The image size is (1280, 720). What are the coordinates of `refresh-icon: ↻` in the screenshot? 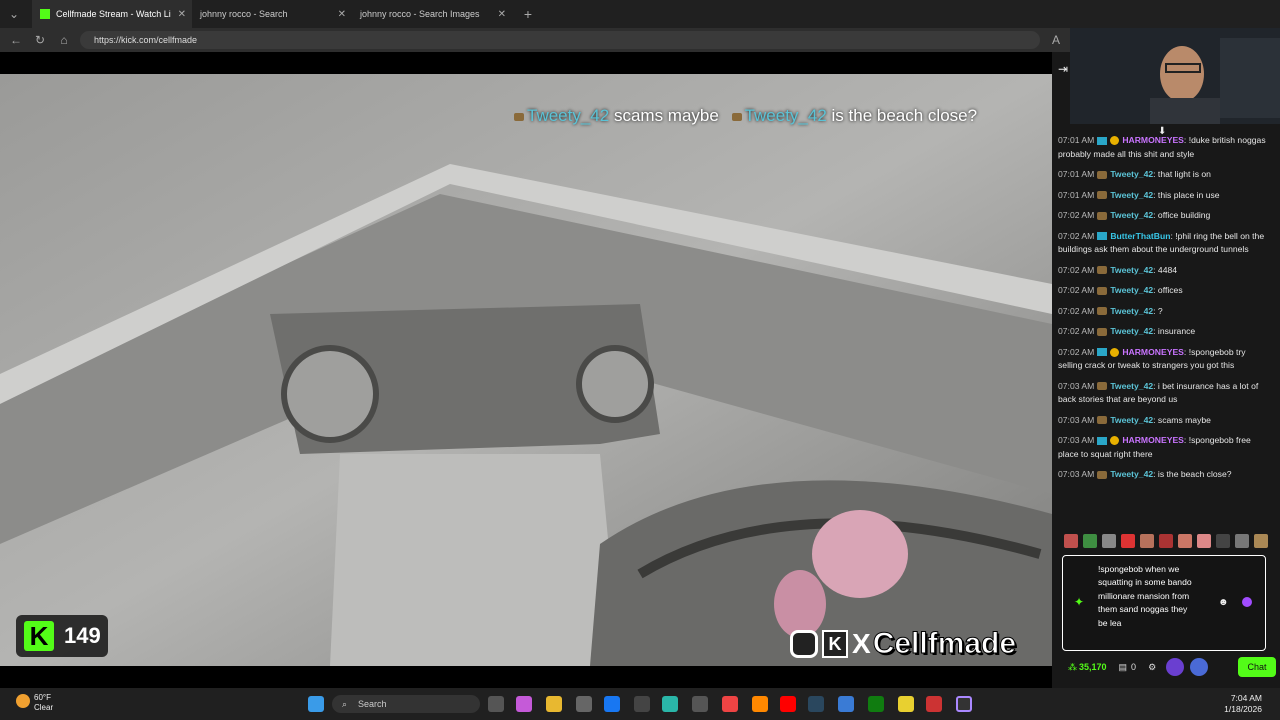 It's located at (40, 40).